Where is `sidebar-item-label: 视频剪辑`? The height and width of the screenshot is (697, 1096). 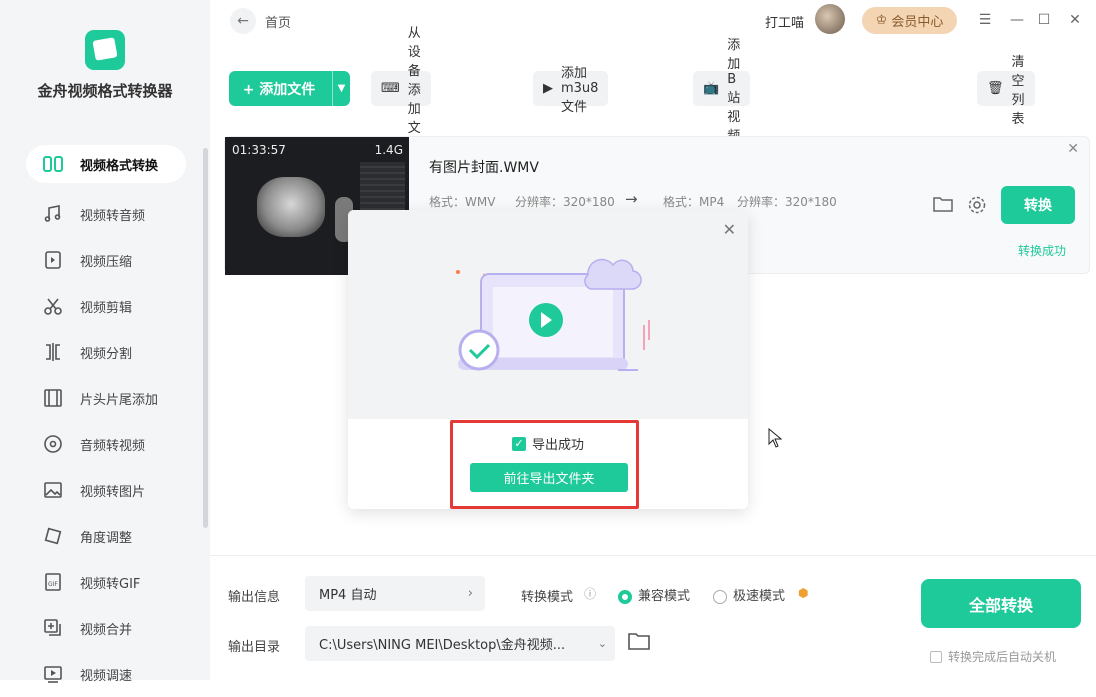
sidebar-item-label: 视频剪辑 is located at coordinates (106, 308).